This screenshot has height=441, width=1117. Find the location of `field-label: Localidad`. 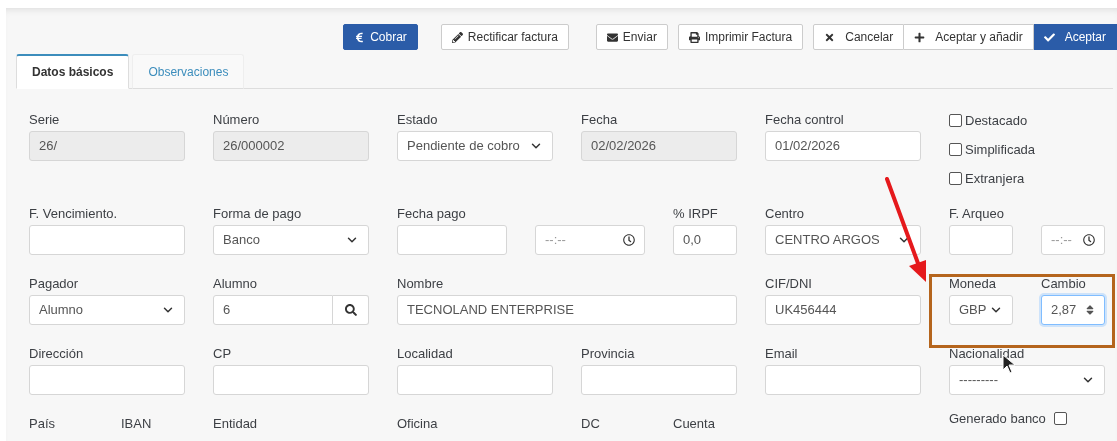

field-label: Localidad is located at coordinates (425, 353).